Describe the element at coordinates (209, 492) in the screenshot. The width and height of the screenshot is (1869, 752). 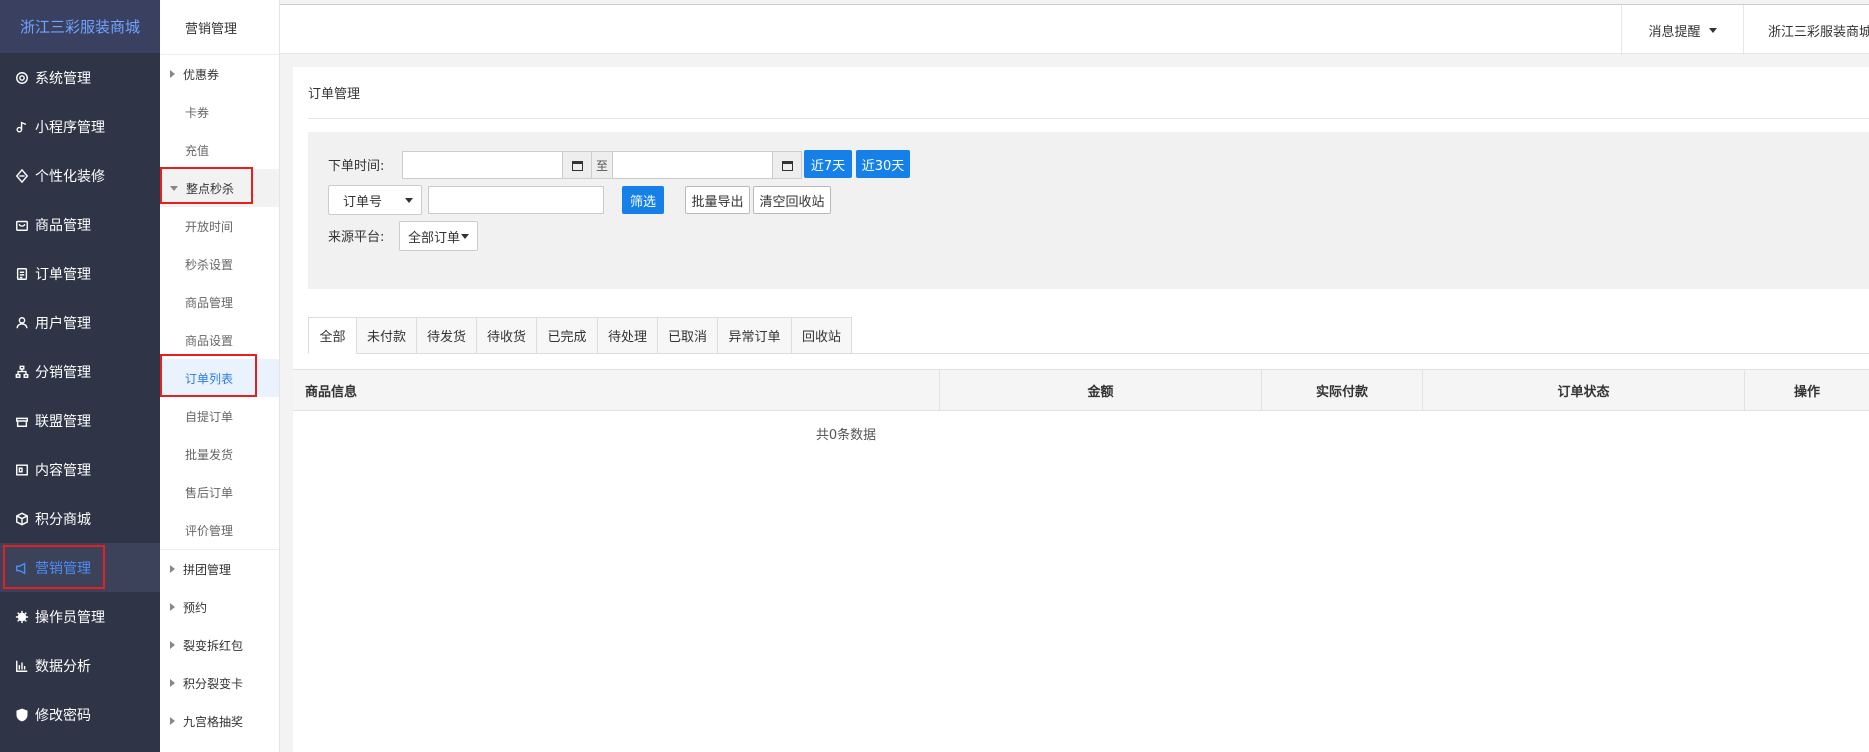
I see `submenu-item-label: 售后订单` at that location.